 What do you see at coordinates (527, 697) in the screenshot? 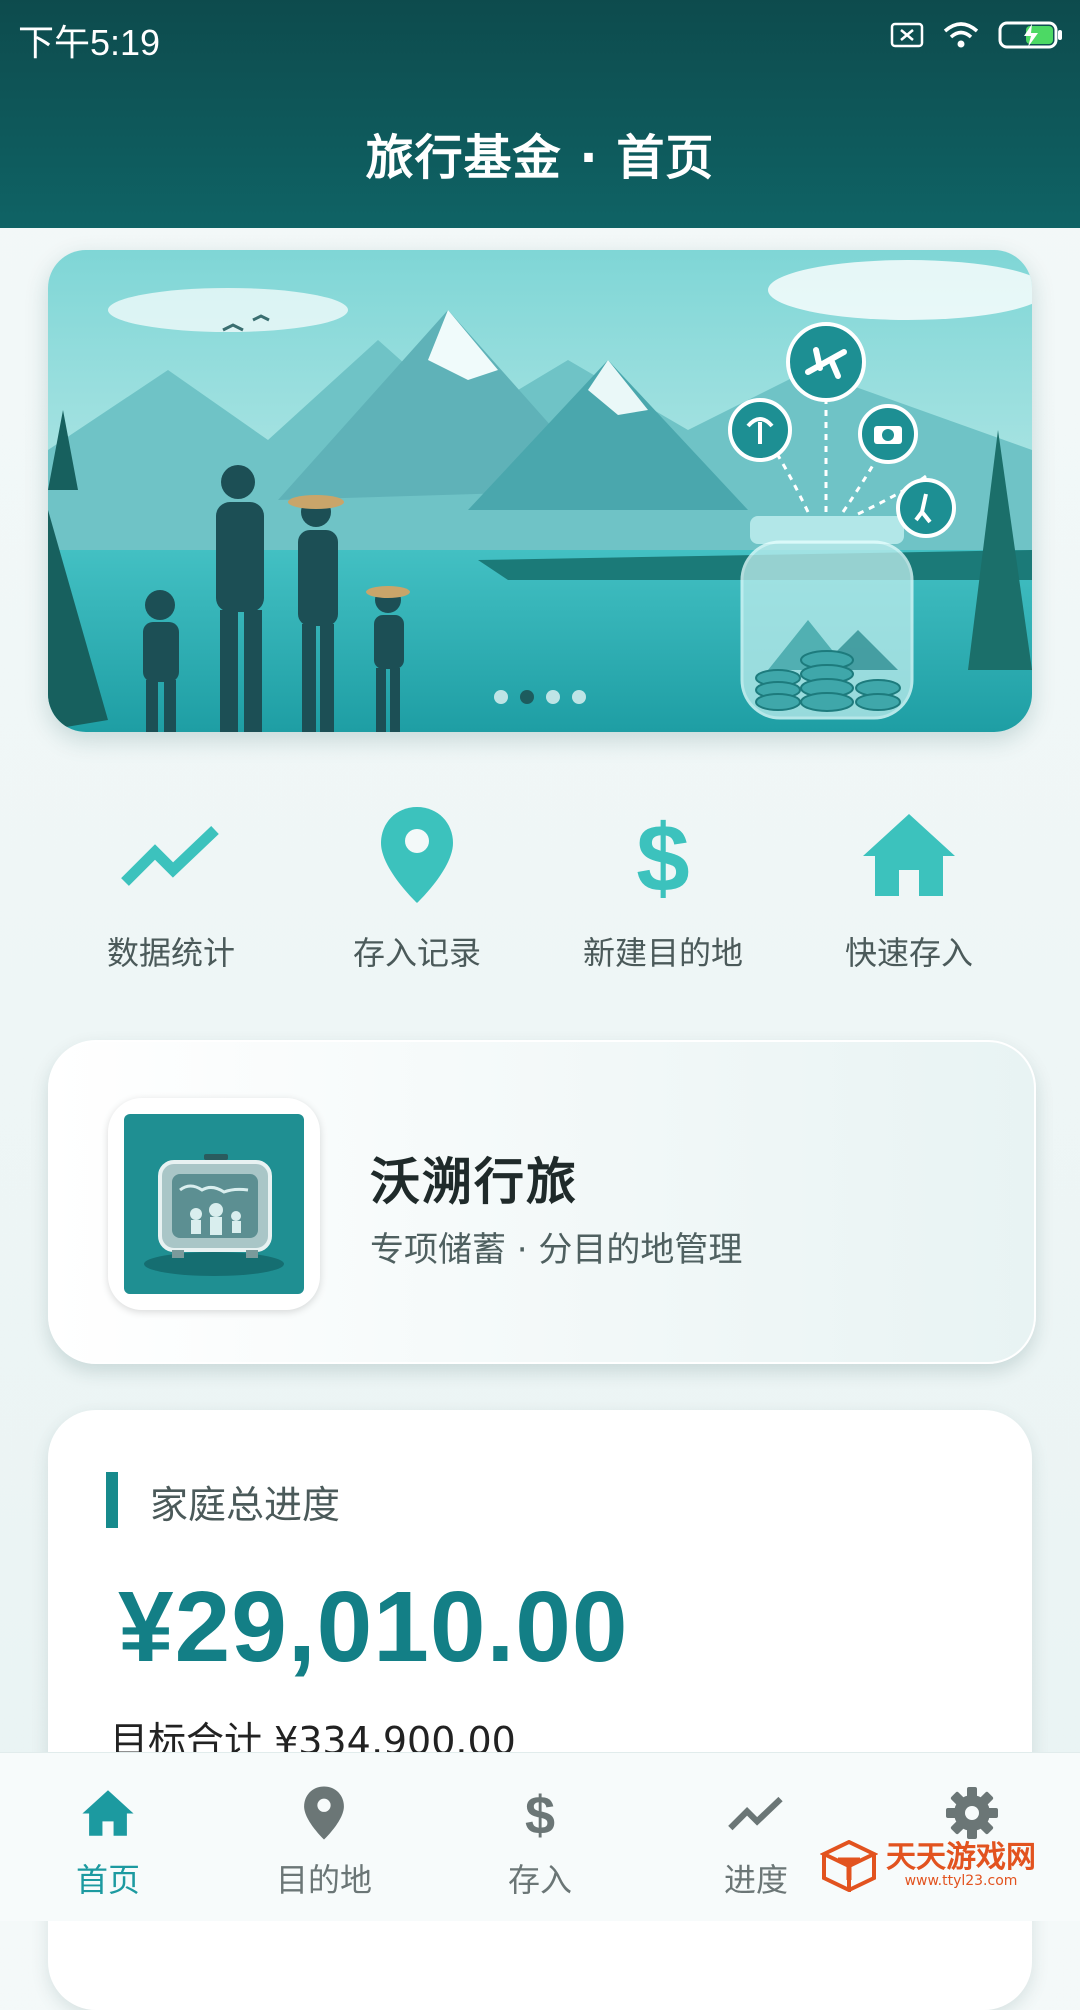
I see `banner-dot-active` at bounding box center [527, 697].